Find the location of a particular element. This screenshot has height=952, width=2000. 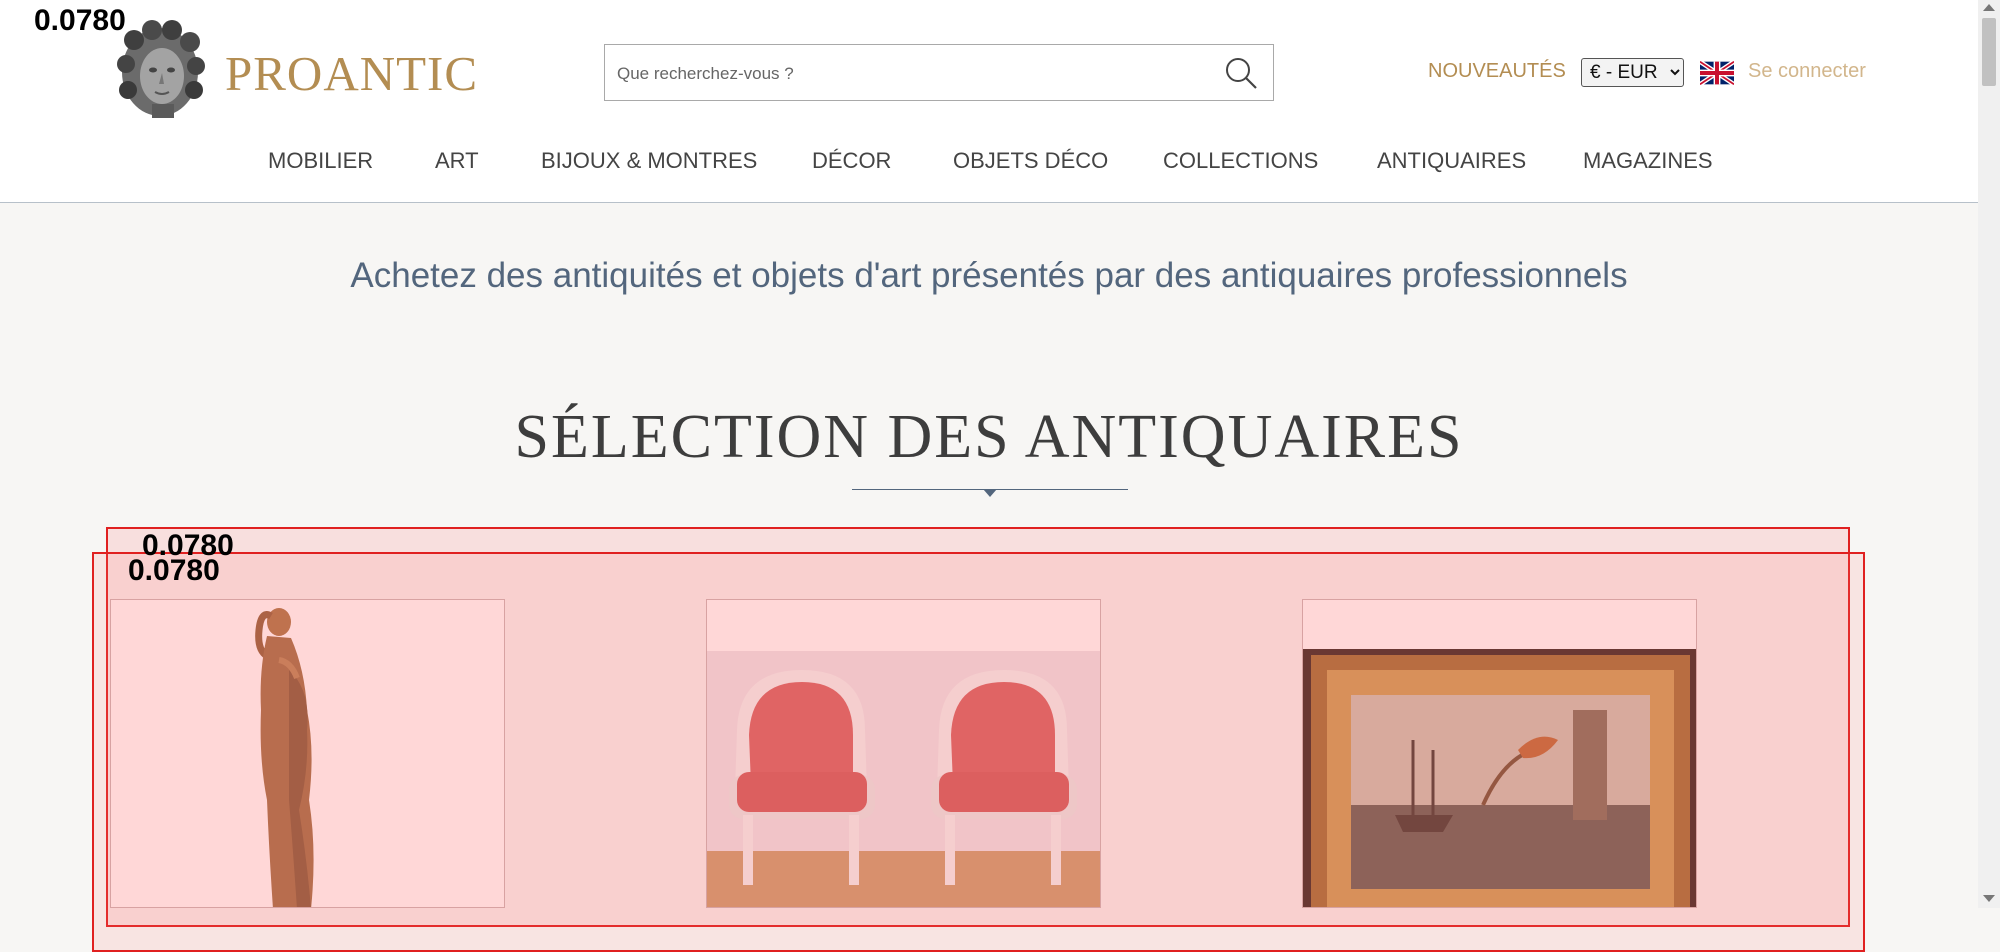

currency-select: € - EUR is located at coordinates (1632, 72).